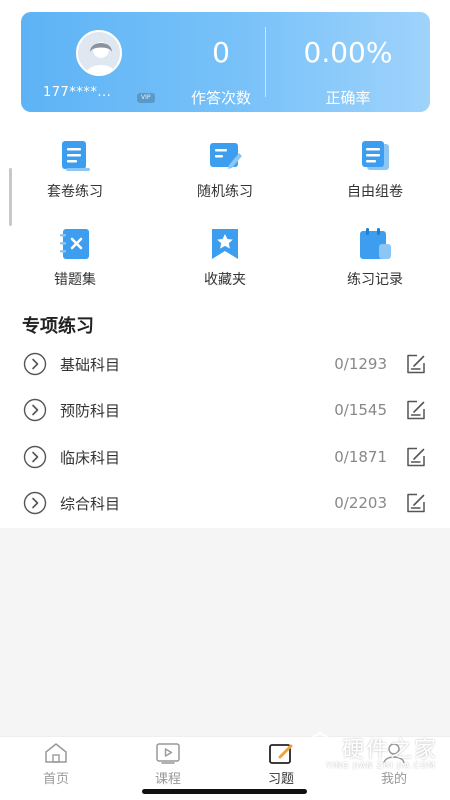 This screenshot has height=800, width=450. Describe the element at coordinates (58, 326) in the screenshot. I see `section-title: 专项练习` at that location.